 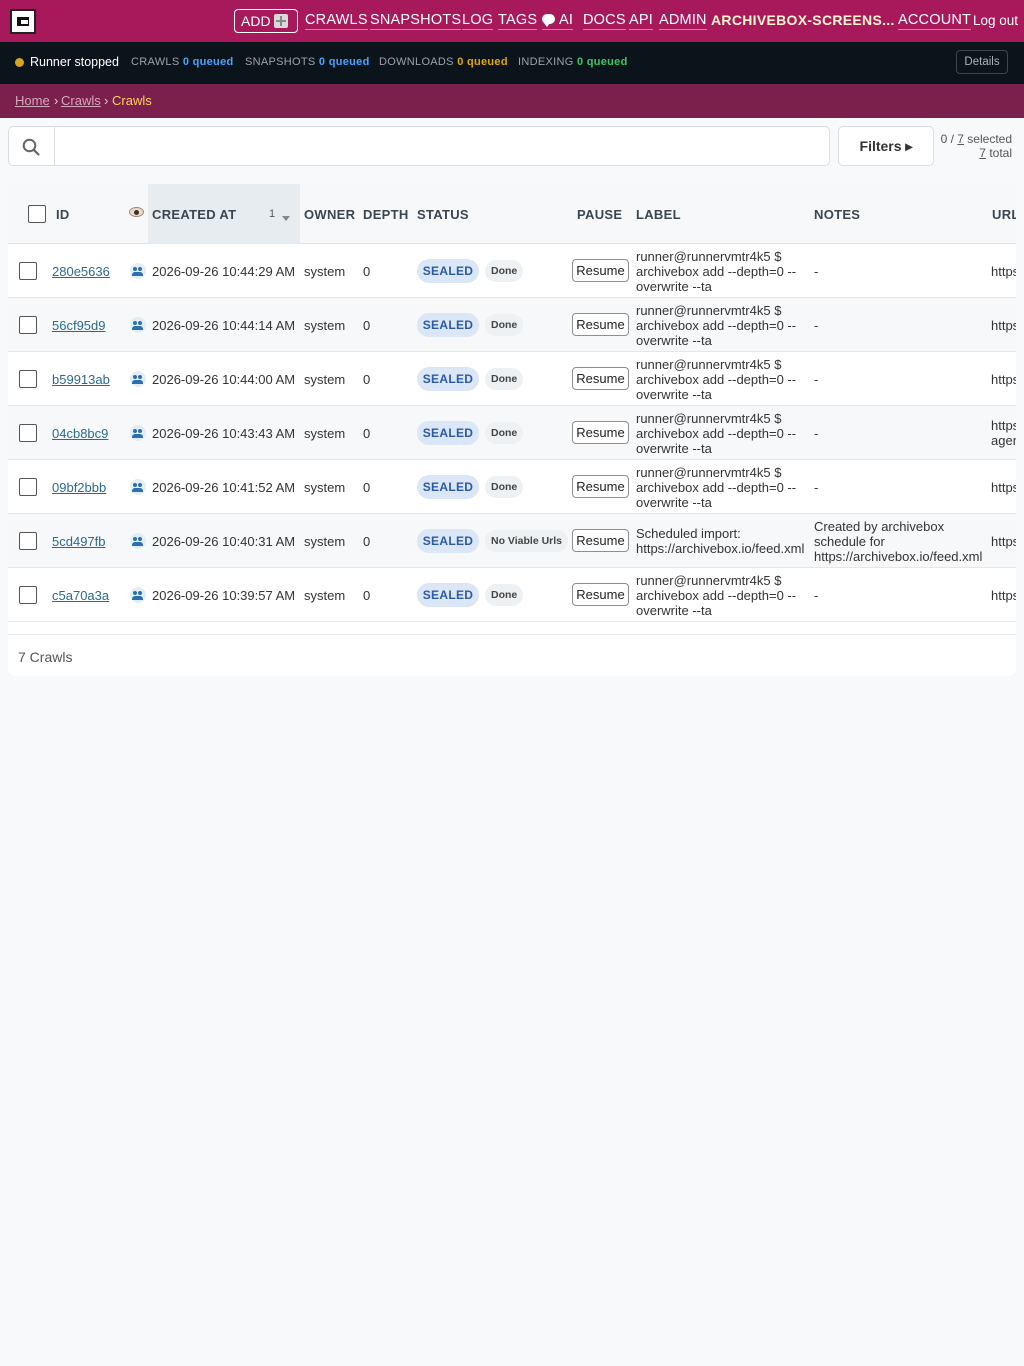 What do you see at coordinates (37, 214) in the screenshot?
I see `select-all-checkbox` at bounding box center [37, 214].